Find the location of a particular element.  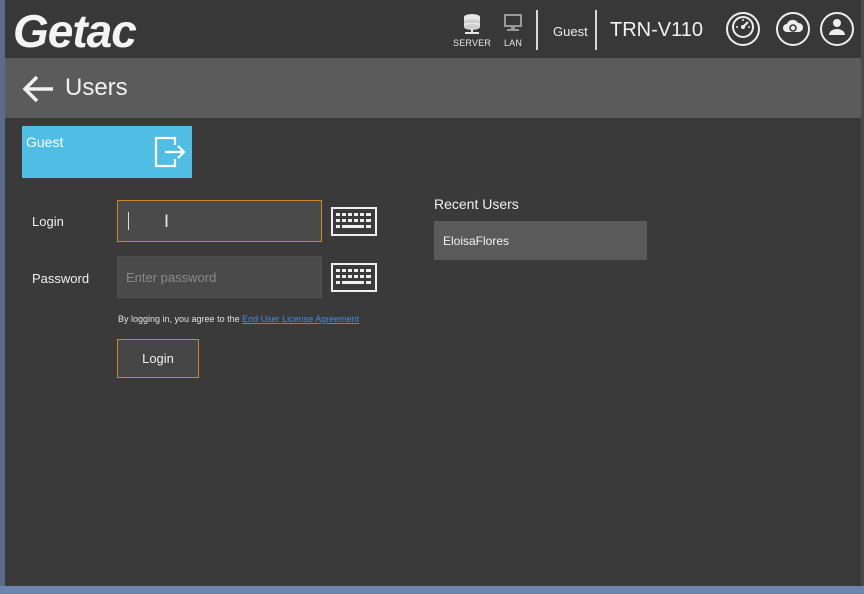

taskbar-strip is located at coordinates (432, 590).